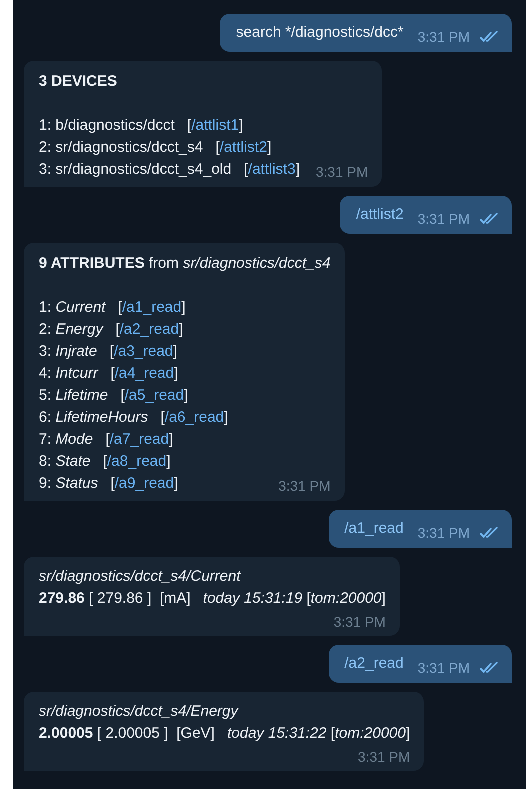 This screenshot has height=789, width=526. Describe the element at coordinates (111, 330) in the screenshot. I see `list-line: 2: Energy [/a2_read]` at that location.